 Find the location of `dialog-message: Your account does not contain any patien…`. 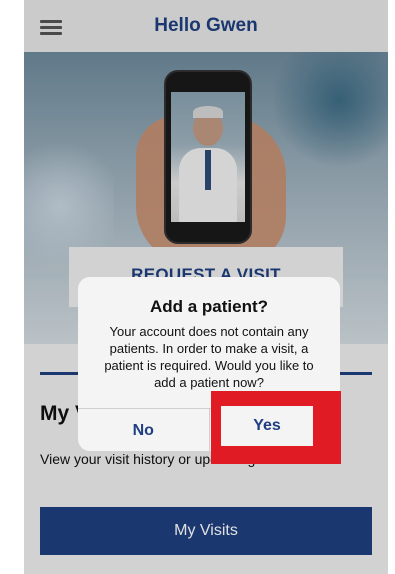

dialog-message: Your account does not contain any patien… is located at coordinates (209, 357).